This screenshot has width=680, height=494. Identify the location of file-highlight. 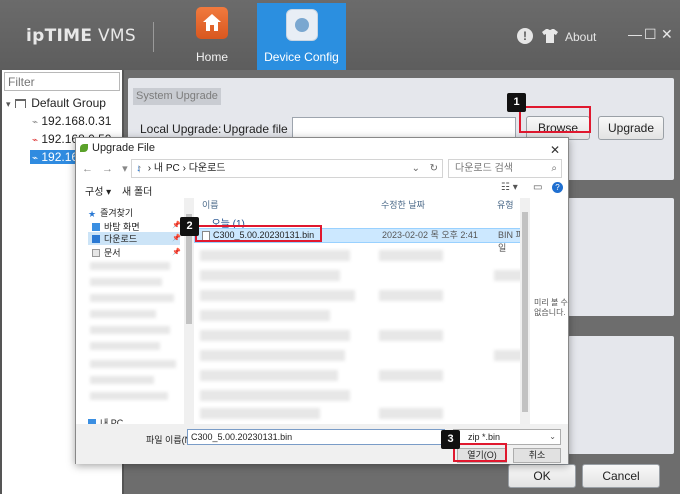
(258, 233).